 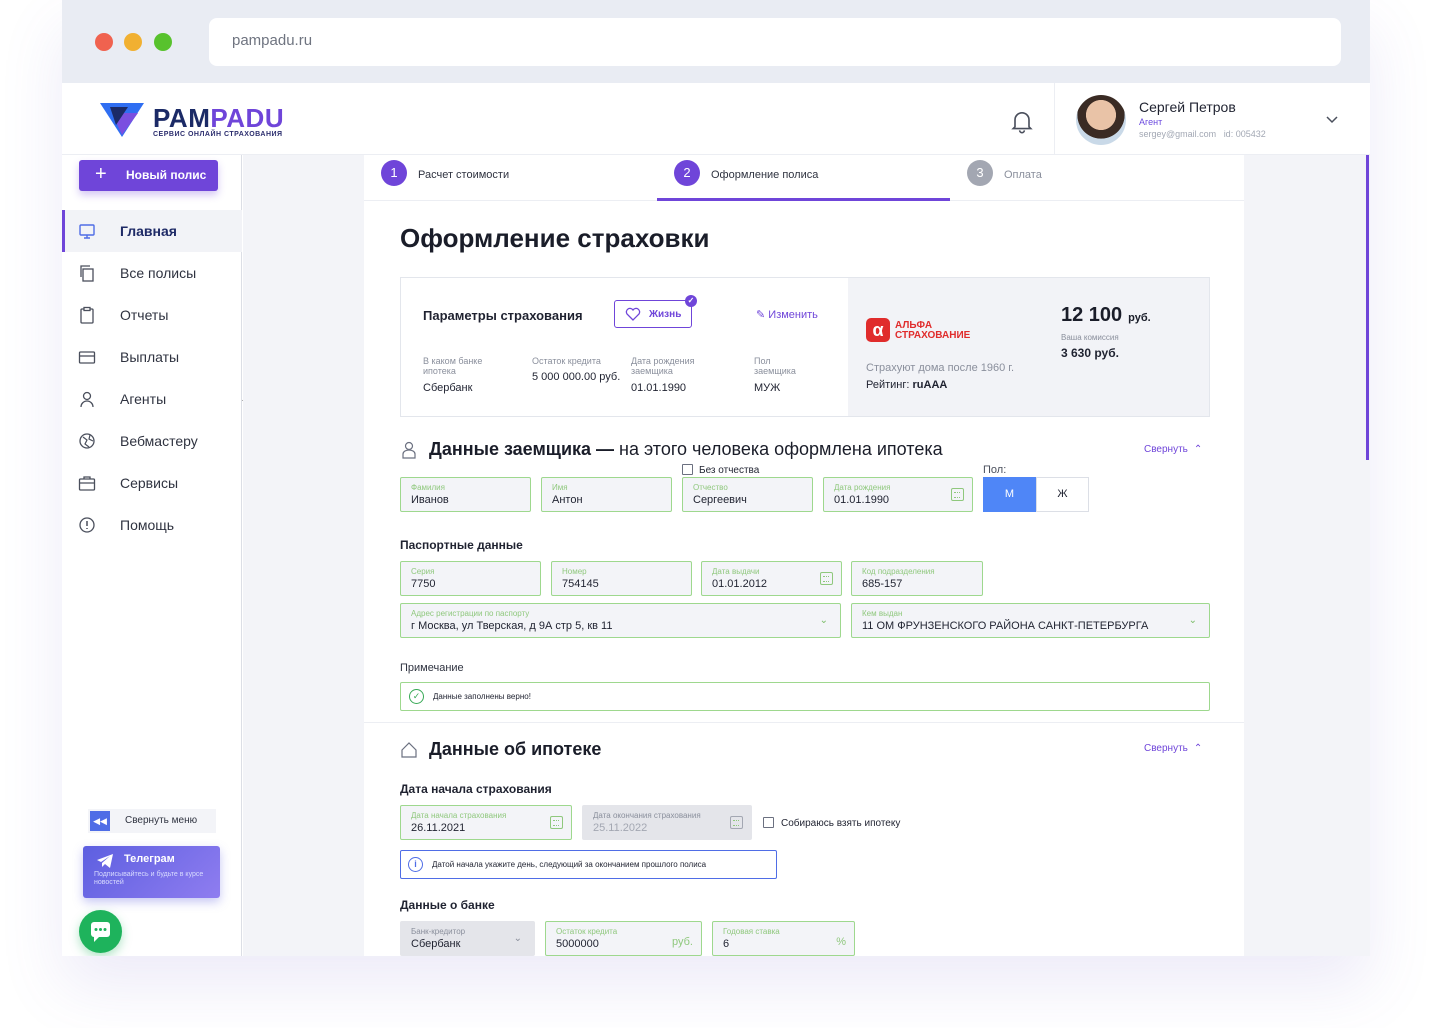 What do you see at coordinates (415, 864) in the screenshot?
I see `info-icon: i` at bounding box center [415, 864].